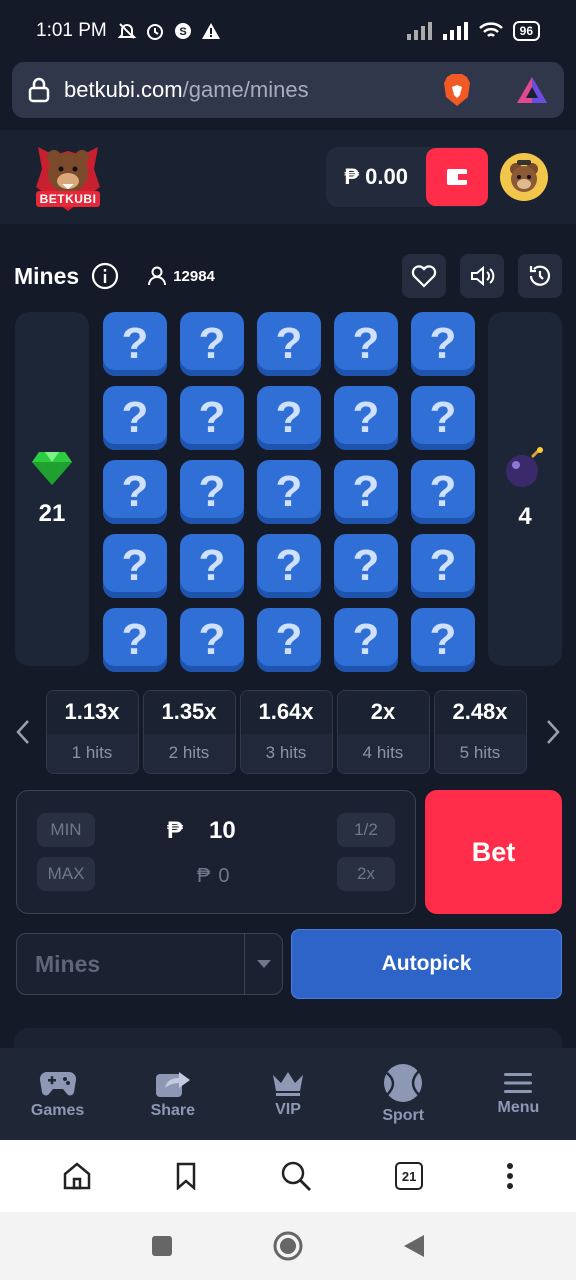 The width and height of the screenshot is (576, 1280). Describe the element at coordinates (92, 712) in the screenshot. I see `multiplier-value: 1.13x` at that location.